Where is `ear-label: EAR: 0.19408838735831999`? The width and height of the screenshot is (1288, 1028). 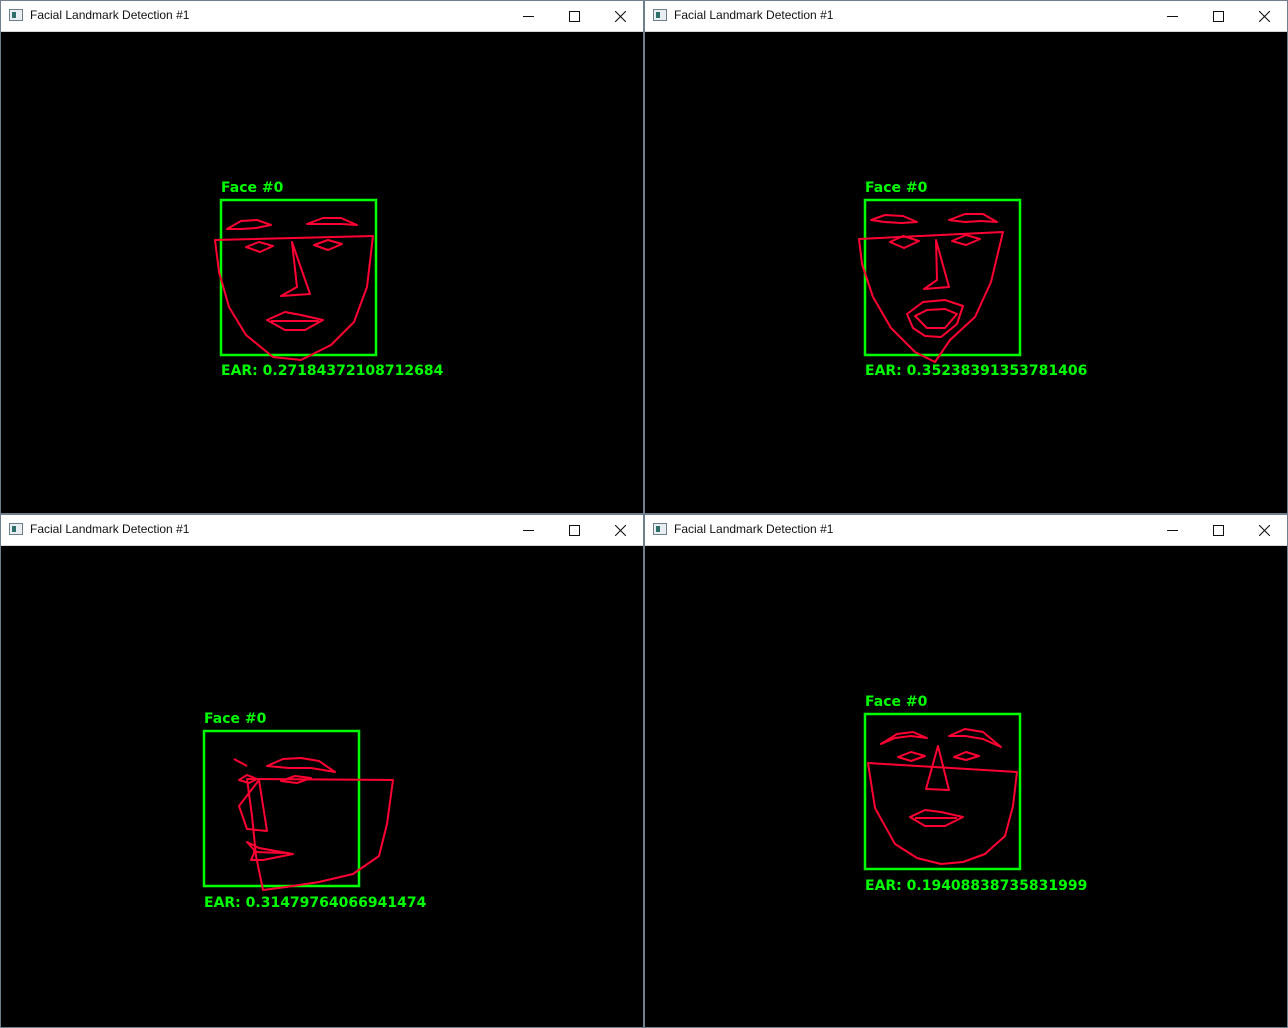 ear-label: EAR: 0.19408838735831999 is located at coordinates (976, 886).